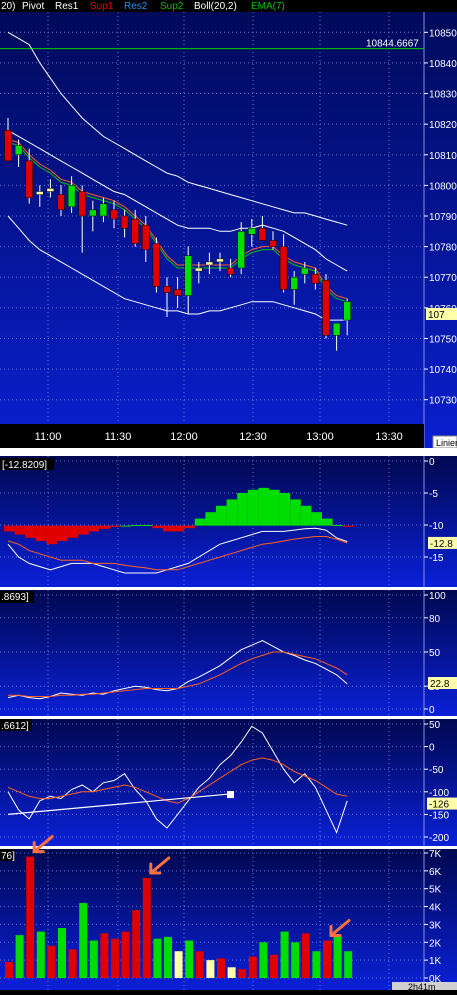  I want to click on cci-tick-1: 0, so click(432, 748).